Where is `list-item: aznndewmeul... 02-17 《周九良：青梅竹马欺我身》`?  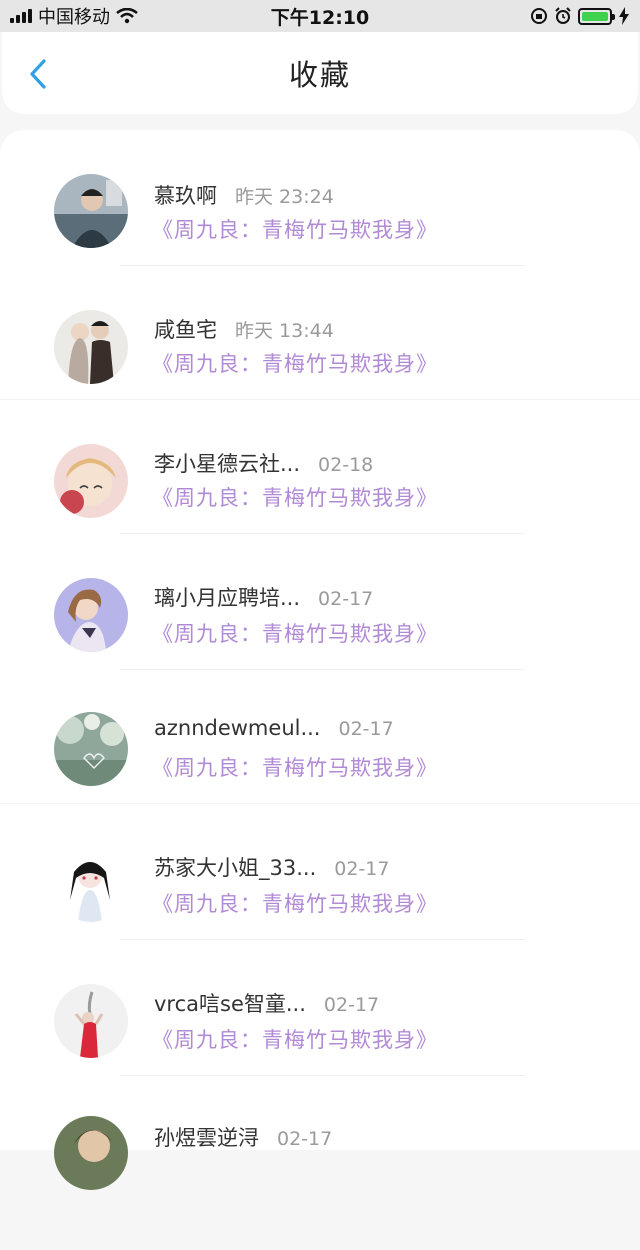 list-item: aznndewmeul... 02-17 《周九良：青梅竹马欺我身》 is located at coordinates (320, 777).